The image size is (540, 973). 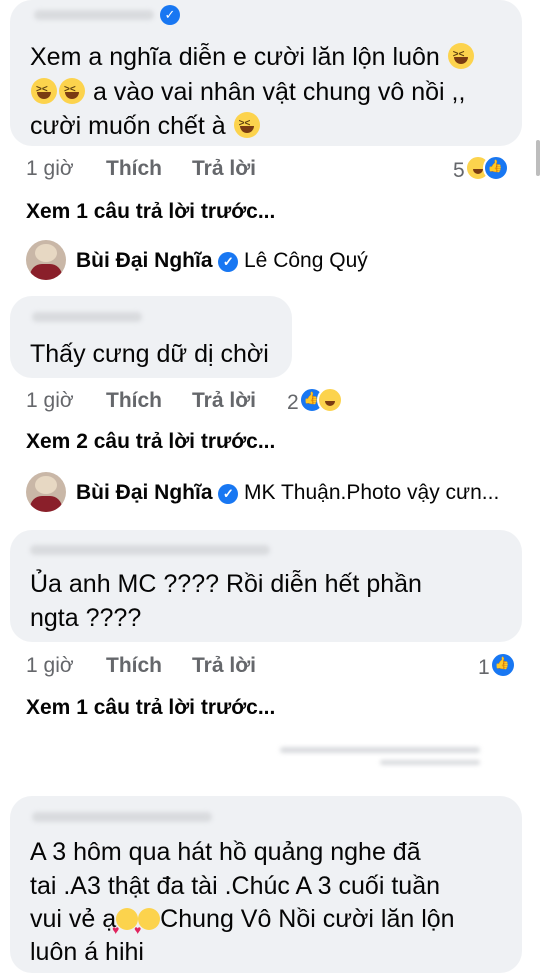 I want to click on comment-text: vui vẻ ạChung Vô Nồi cười lăn lộn, so click(x=242, y=924).